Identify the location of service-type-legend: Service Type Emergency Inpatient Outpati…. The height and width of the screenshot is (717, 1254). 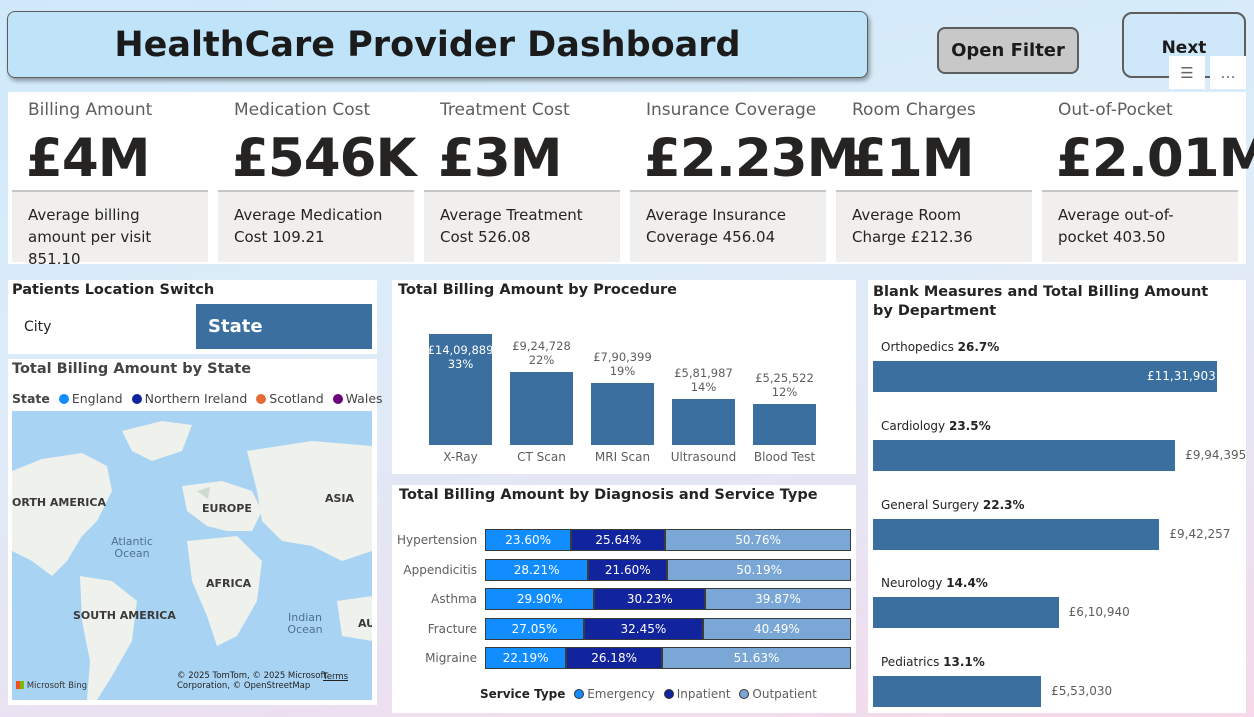
(648, 694).